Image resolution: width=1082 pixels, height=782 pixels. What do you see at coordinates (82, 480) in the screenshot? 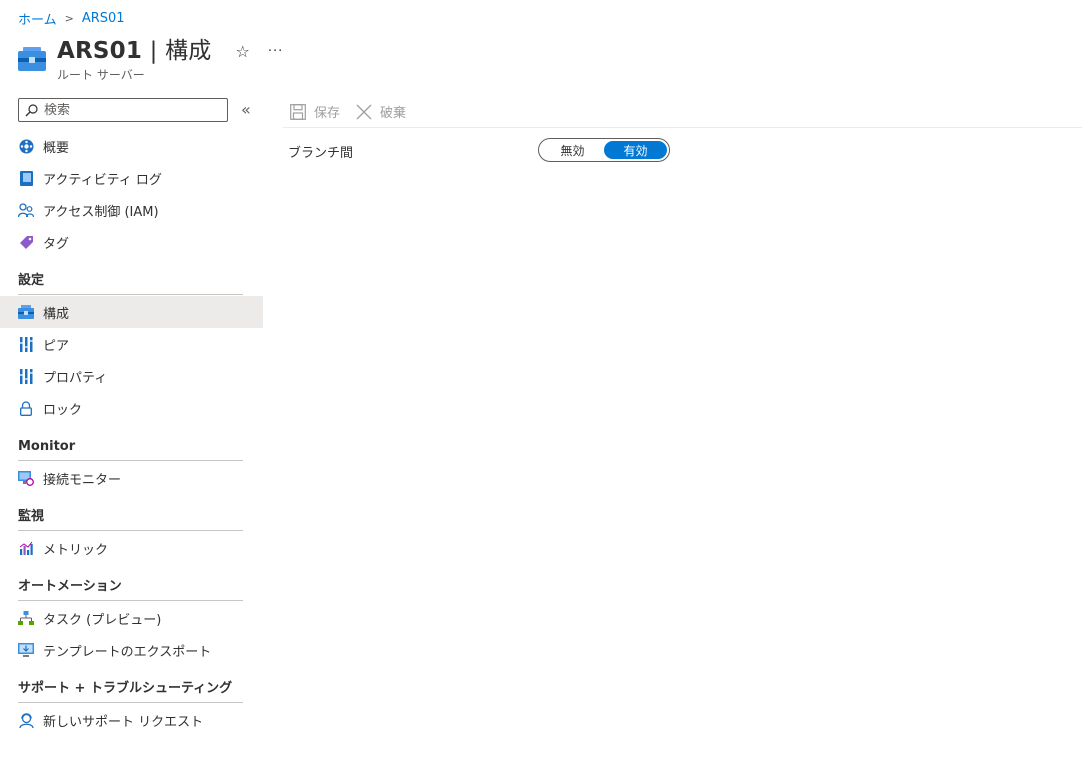
I see `sidebar-item-label: 接続モニター` at bounding box center [82, 480].